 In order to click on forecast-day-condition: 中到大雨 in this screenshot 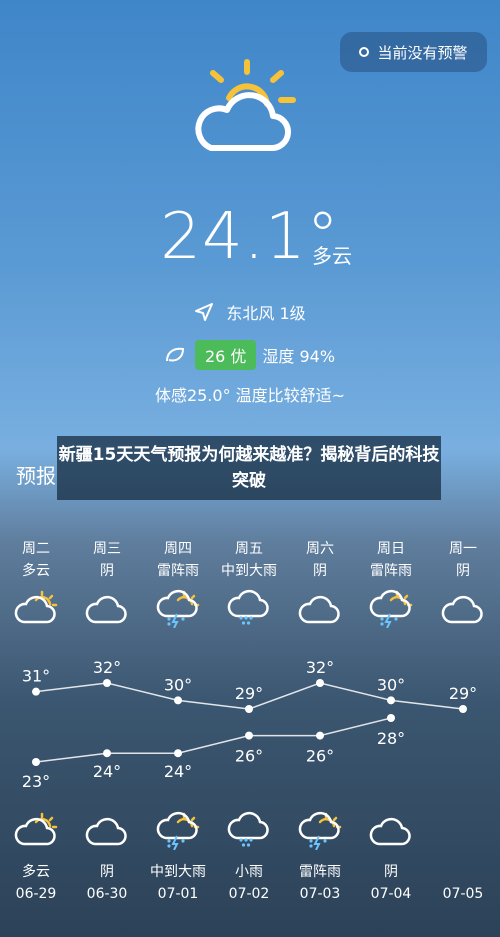, I will do `click(249, 571)`.